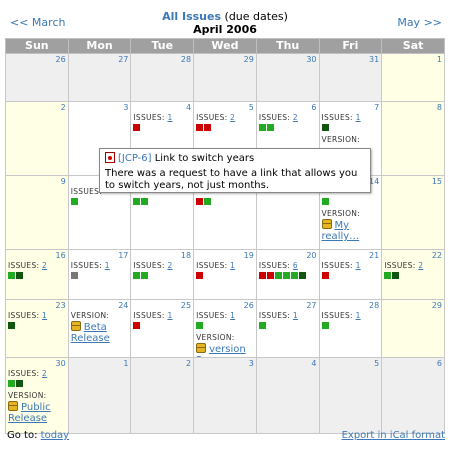  I want to click on calendar-day-cell: 8, so click(413, 138).